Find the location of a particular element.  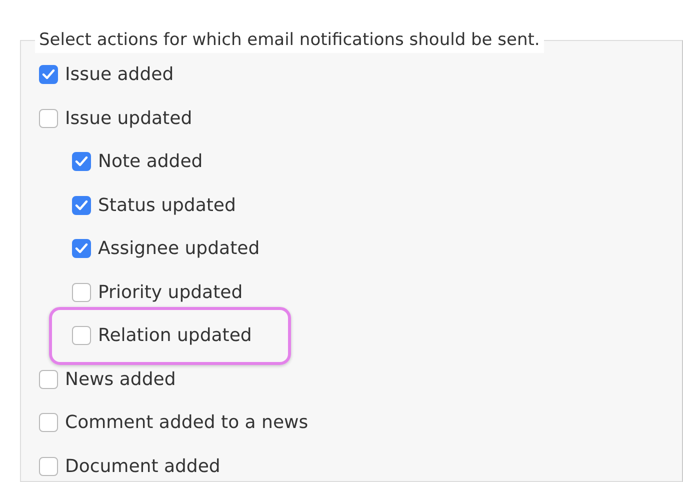

checkbox-label: Document added is located at coordinates (142, 466).